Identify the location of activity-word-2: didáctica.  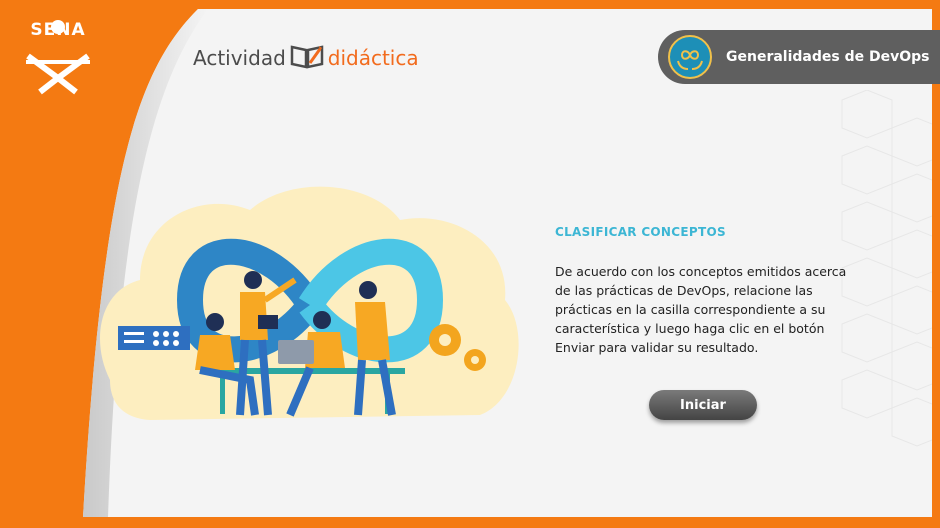
(373, 58).